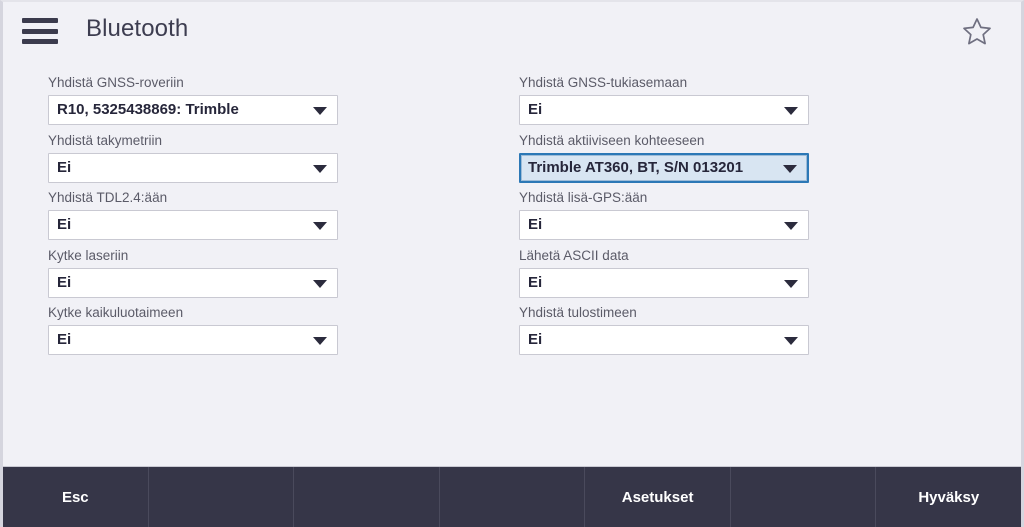 This screenshot has width=1024, height=527. I want to click on value-connect-gnss-base: Ei, so click(535, 109).